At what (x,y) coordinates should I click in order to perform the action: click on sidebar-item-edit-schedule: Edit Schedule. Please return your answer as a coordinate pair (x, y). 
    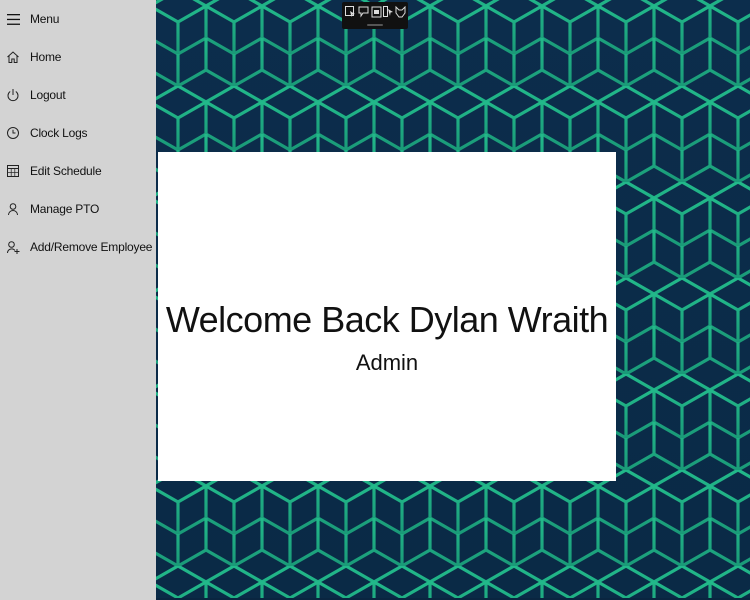
    Looking at the image, I should click on (78, 172).